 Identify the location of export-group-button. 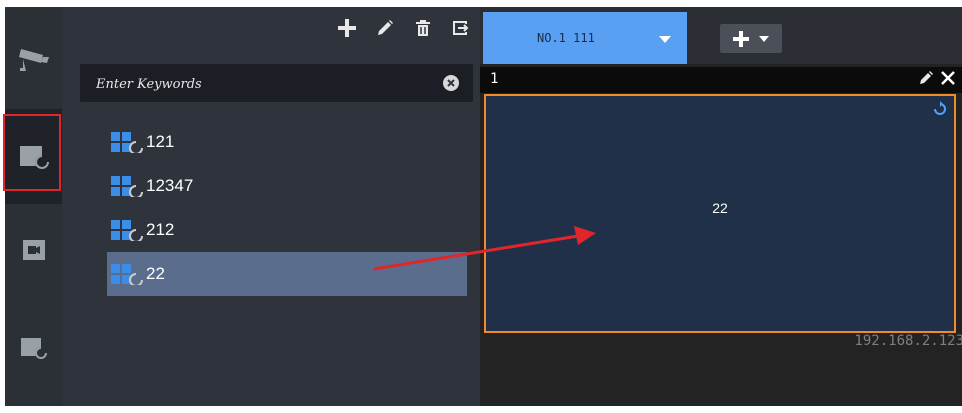
(461, 28).